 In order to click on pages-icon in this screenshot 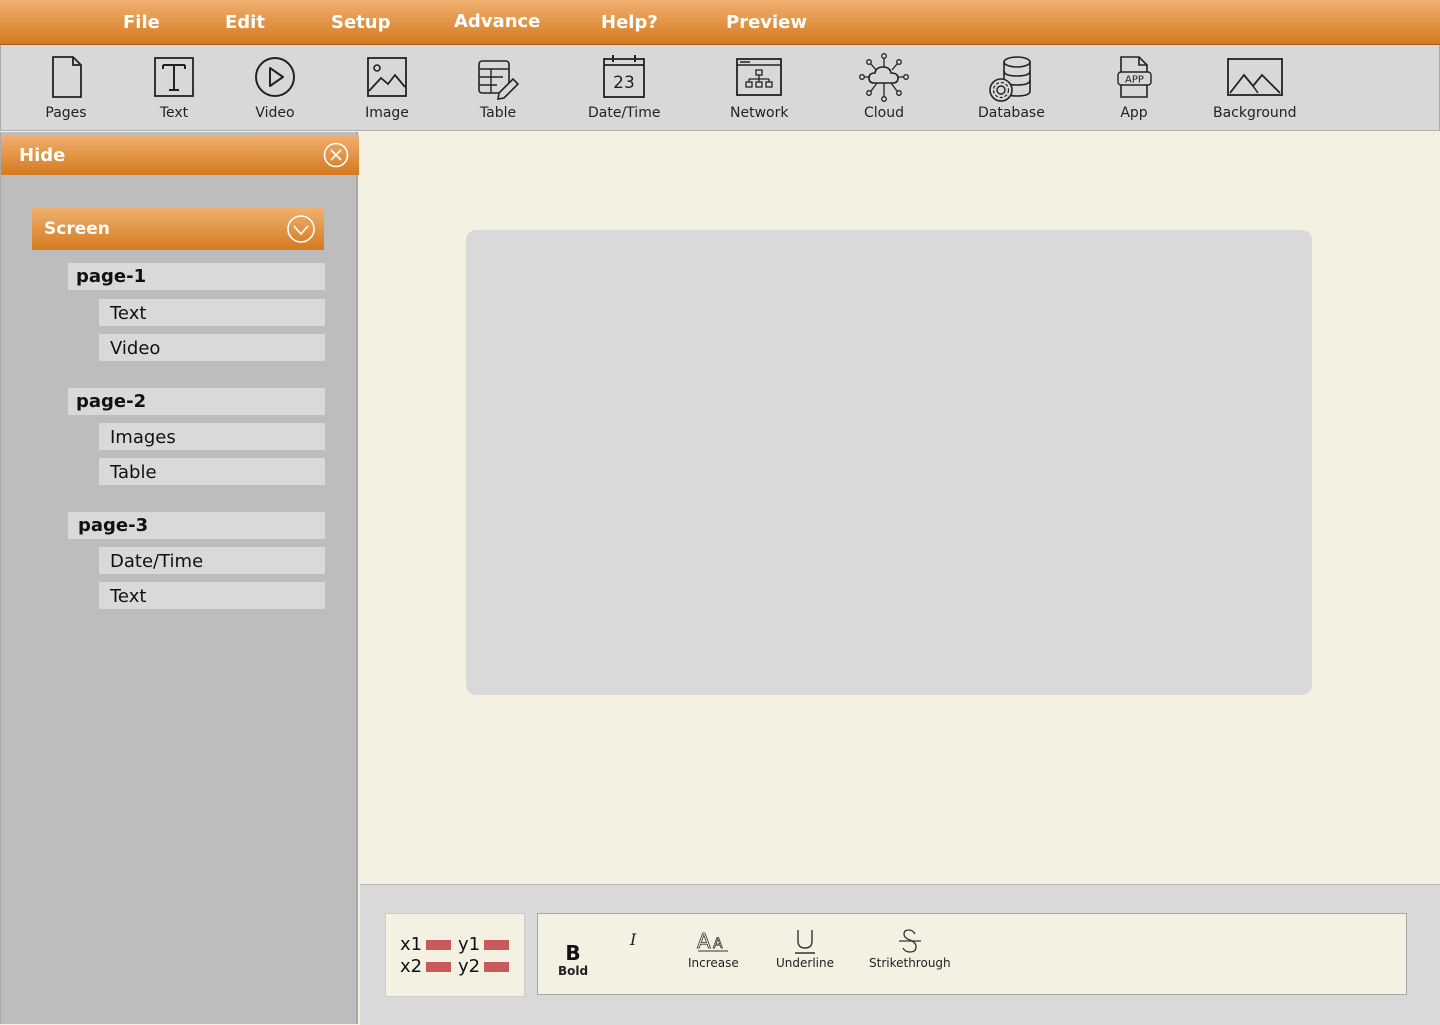, I will do `click(67, 77)`.